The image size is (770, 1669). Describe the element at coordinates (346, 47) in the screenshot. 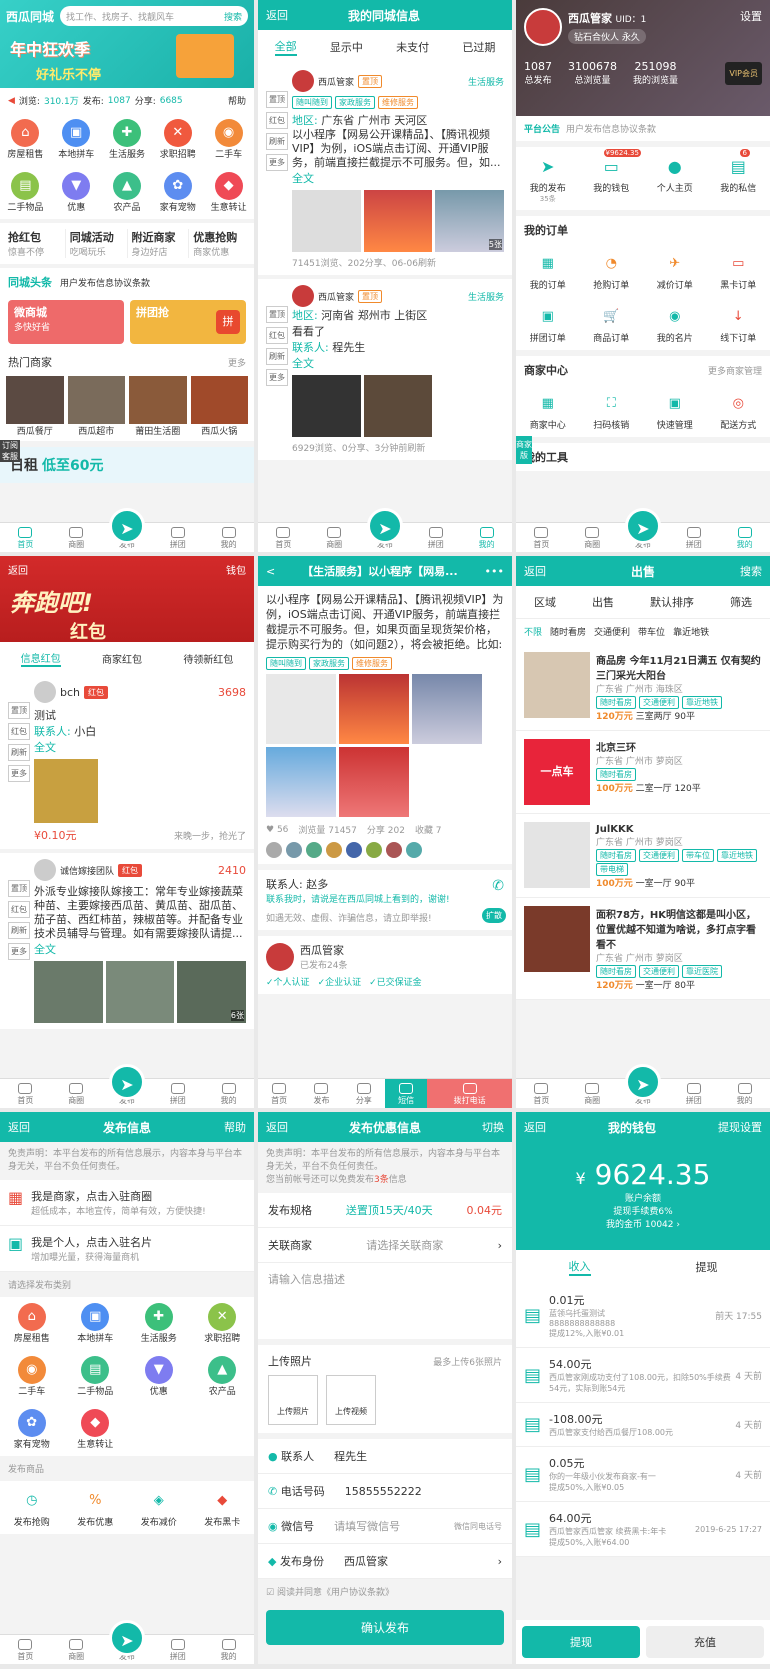

I see `tab-showing: 显示中` at that location.